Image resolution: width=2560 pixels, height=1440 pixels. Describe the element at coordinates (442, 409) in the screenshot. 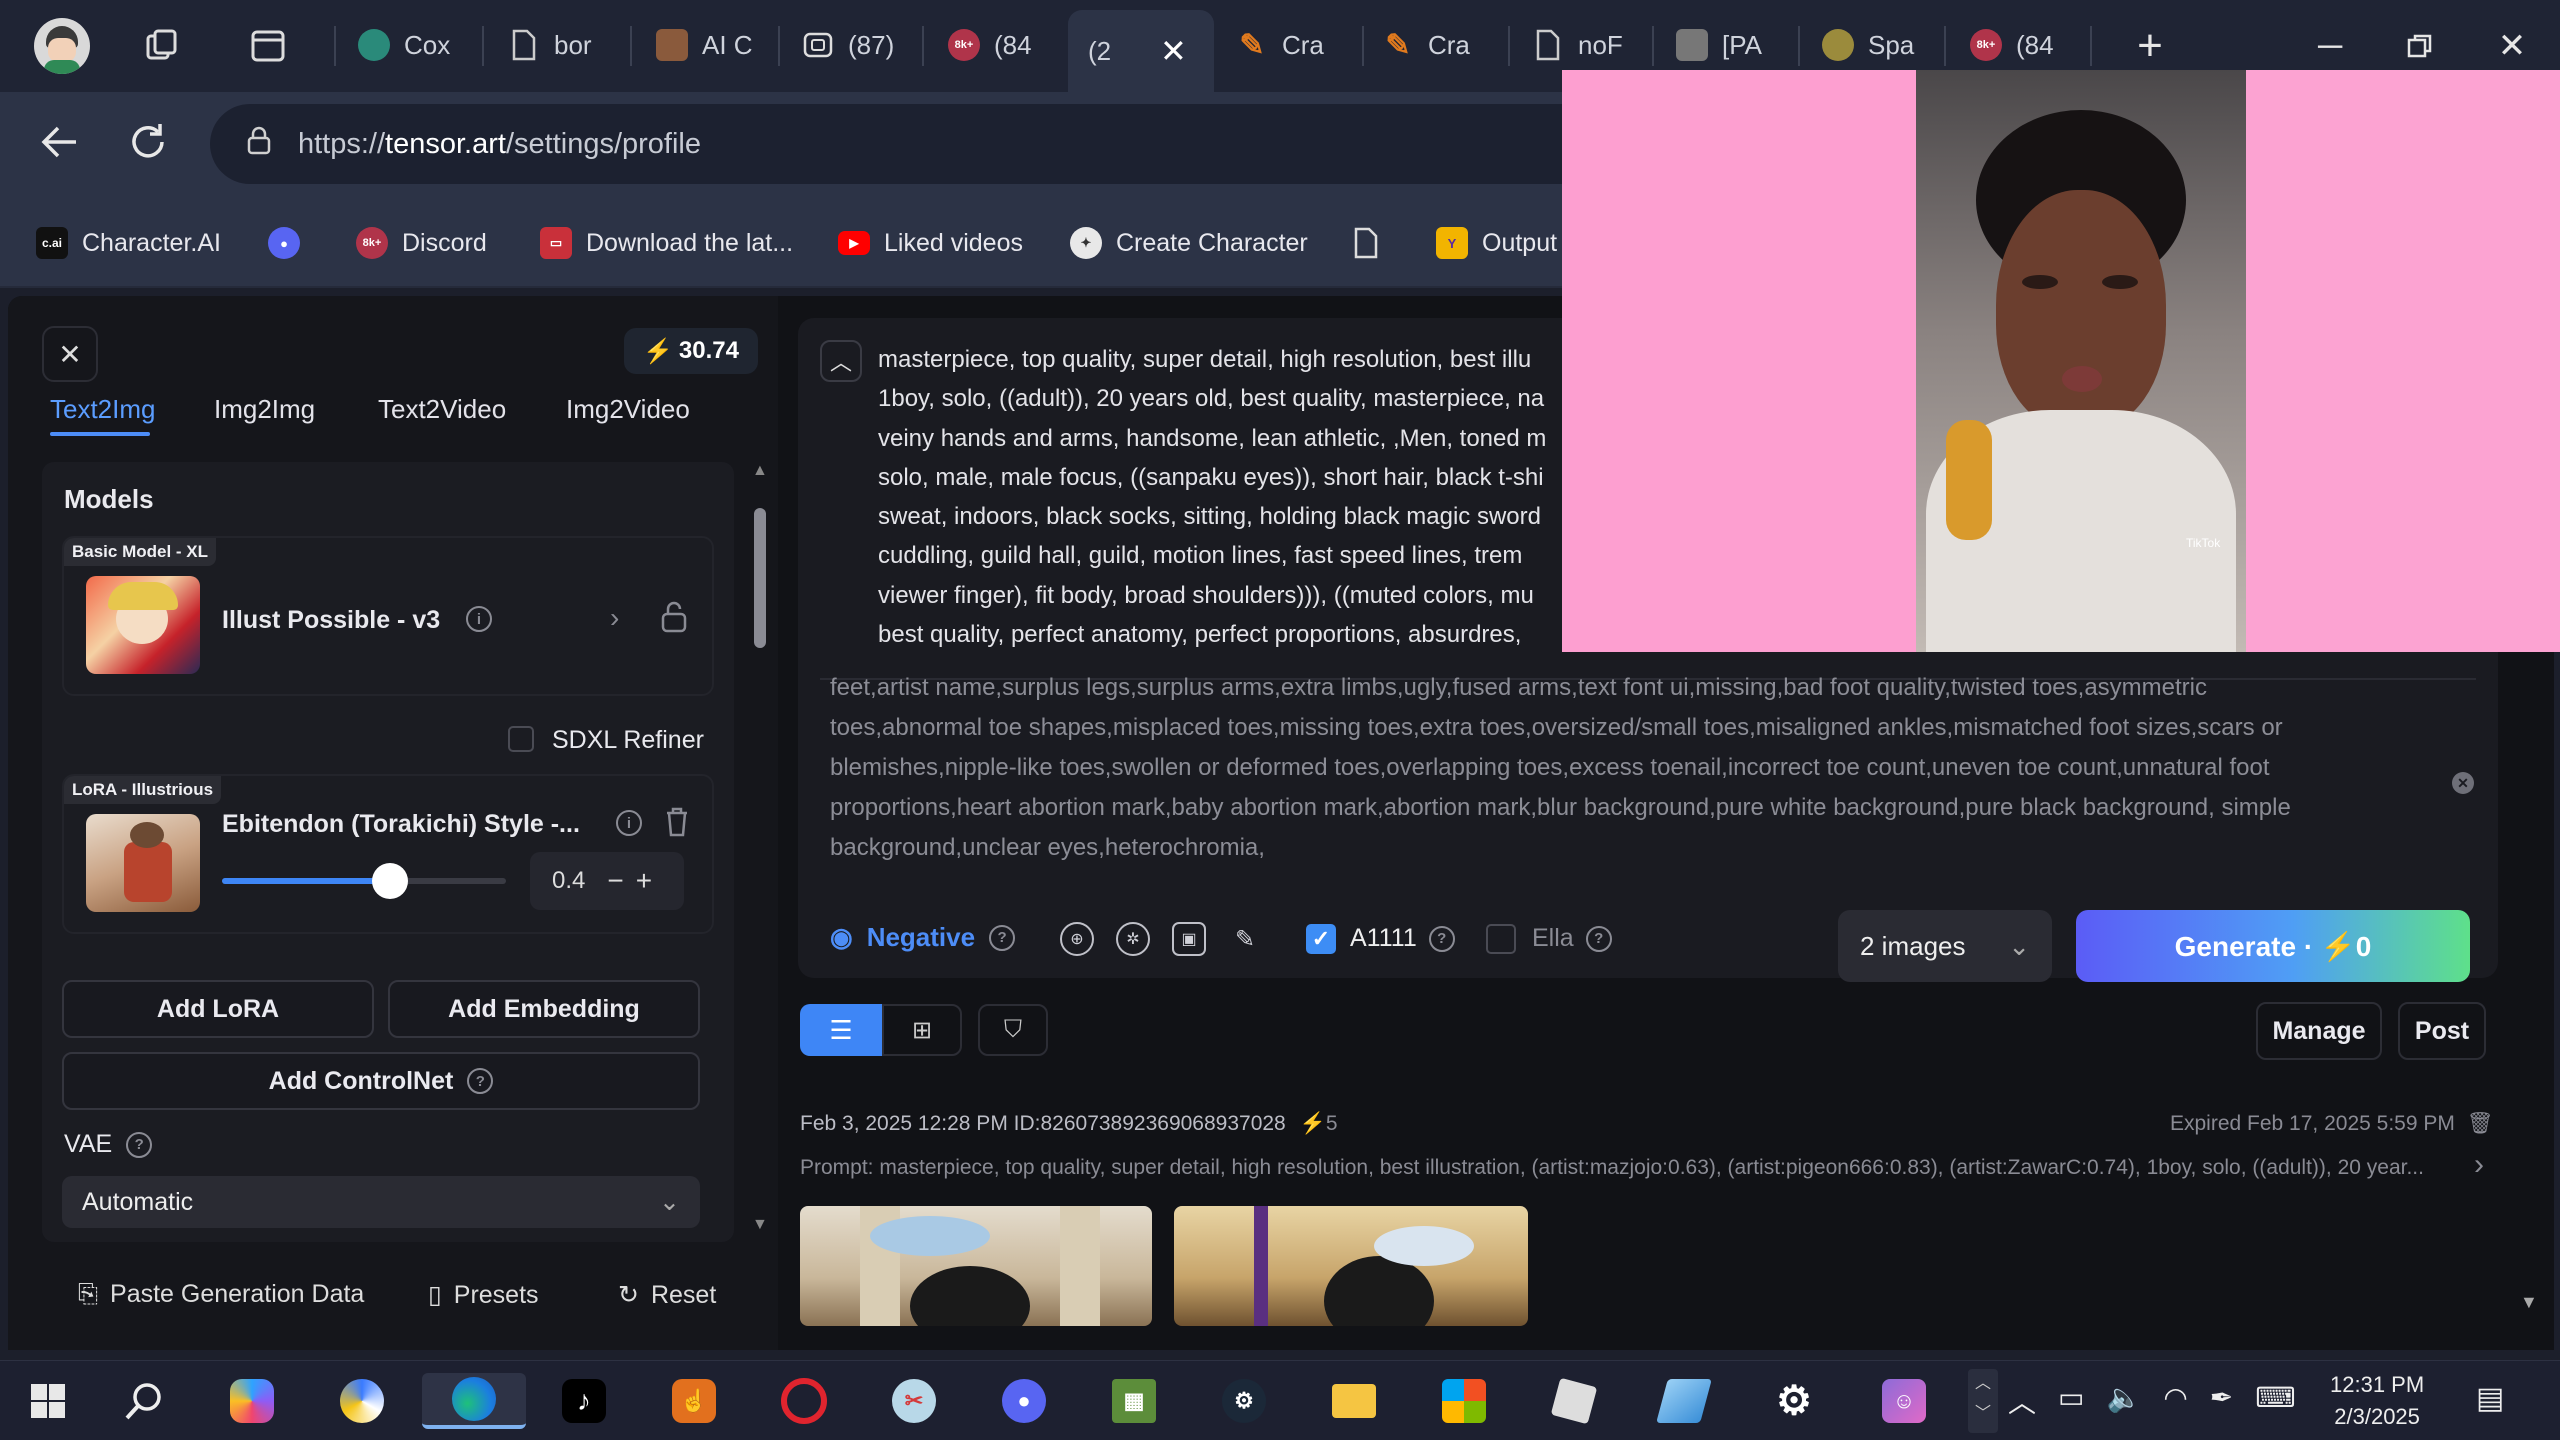

I see `tab-text2video: Text2Video` at that location.